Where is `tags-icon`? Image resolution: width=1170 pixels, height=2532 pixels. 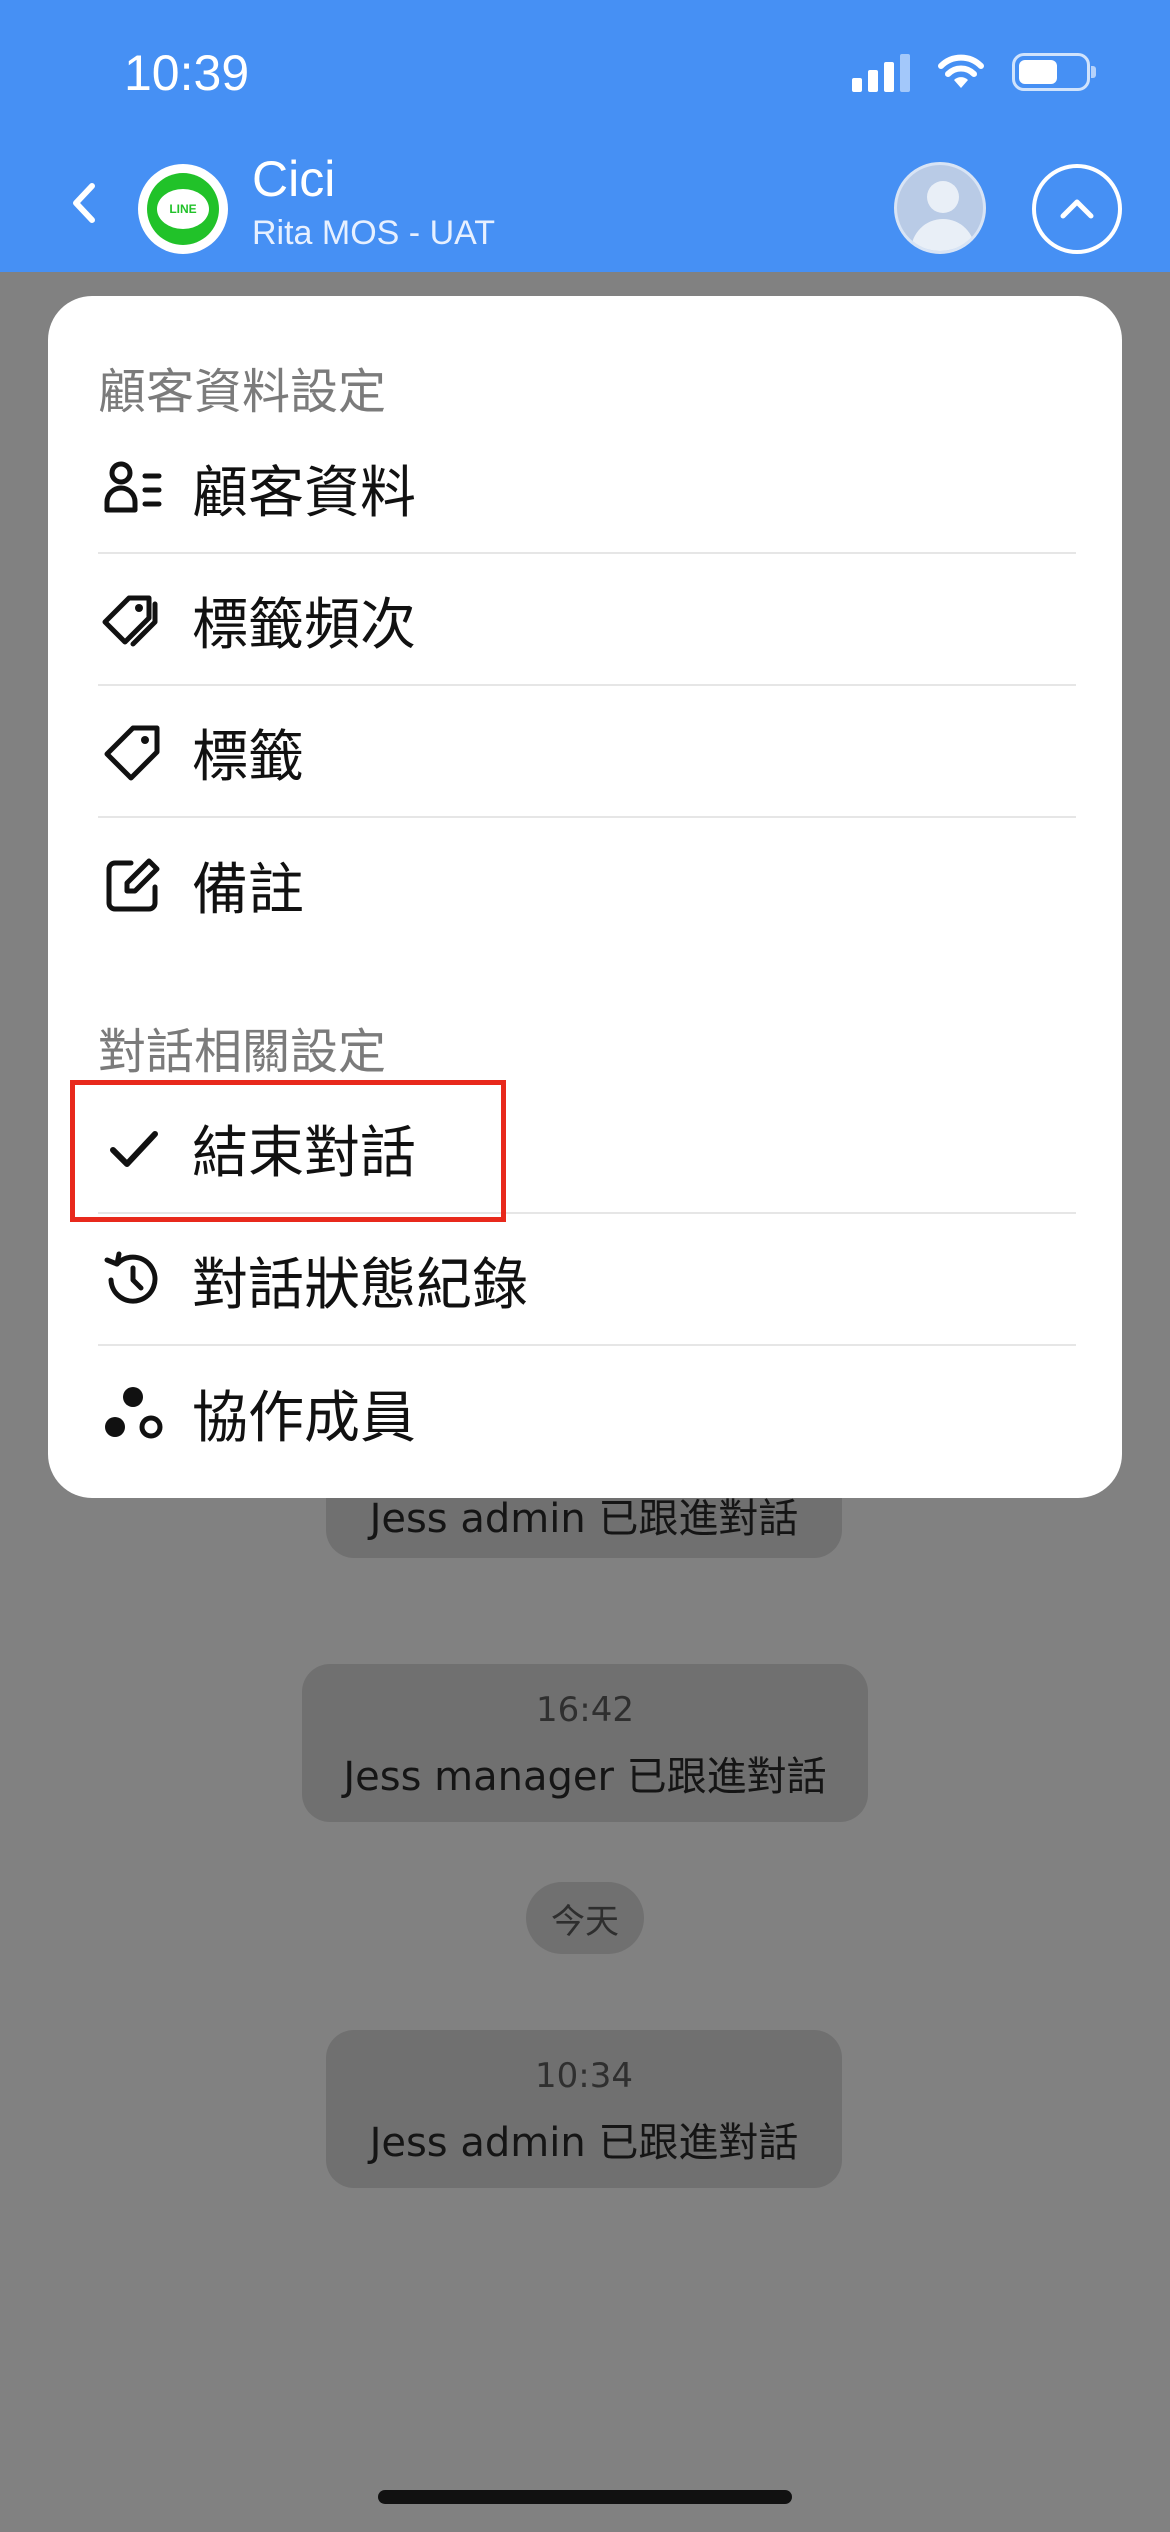 tags-icon is located at coordinates (130, 621).